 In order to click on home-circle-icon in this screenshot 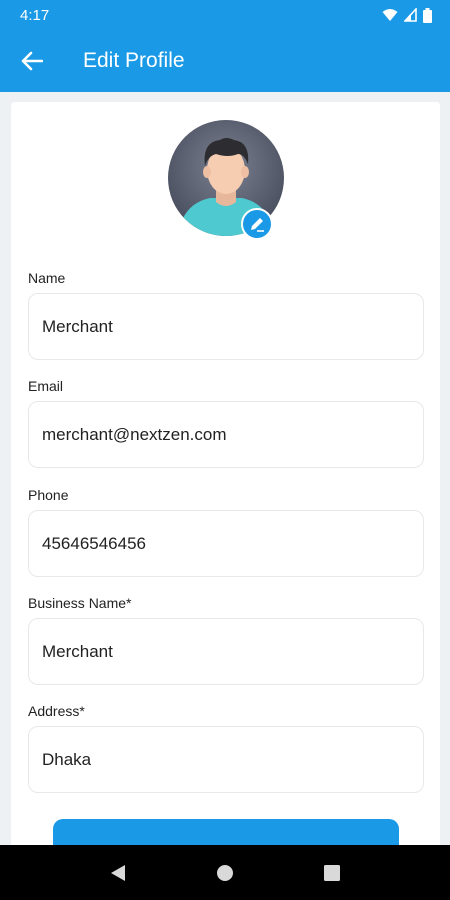, I will do `click(224, 872)`.